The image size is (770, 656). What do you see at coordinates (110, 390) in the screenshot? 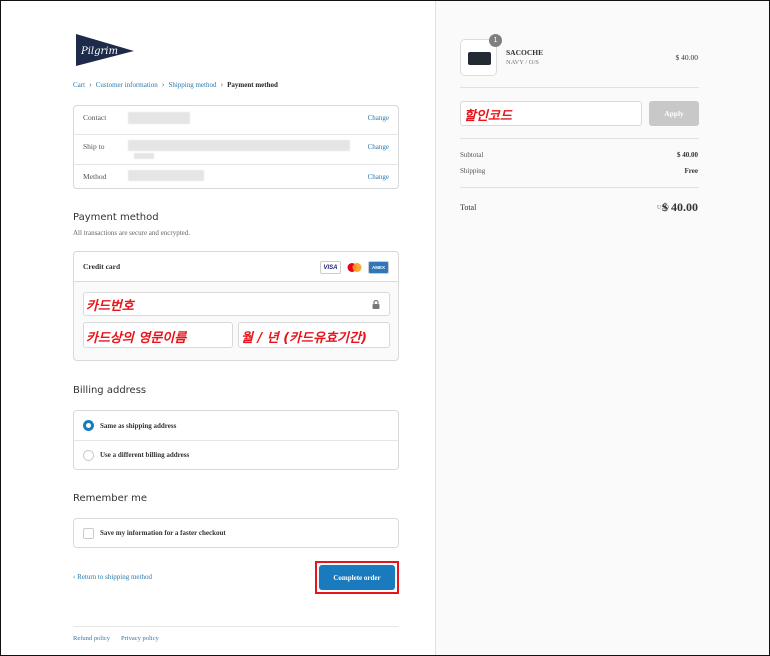
I see `billing-address-heading: Billing address` at bounding box center [110, 390].